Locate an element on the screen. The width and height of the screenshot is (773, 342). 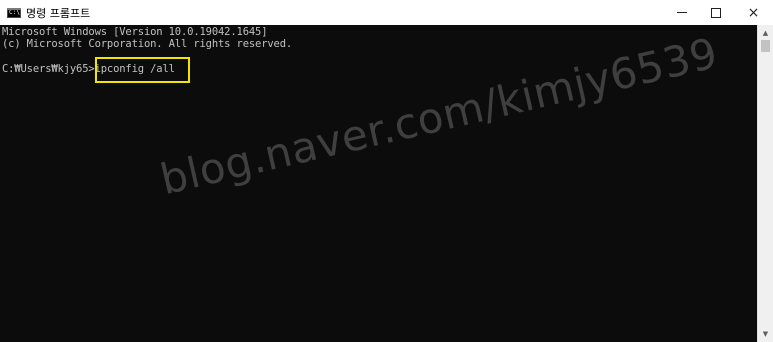
scroll-up-icon: ▲ is located at coordinates (765, 33).